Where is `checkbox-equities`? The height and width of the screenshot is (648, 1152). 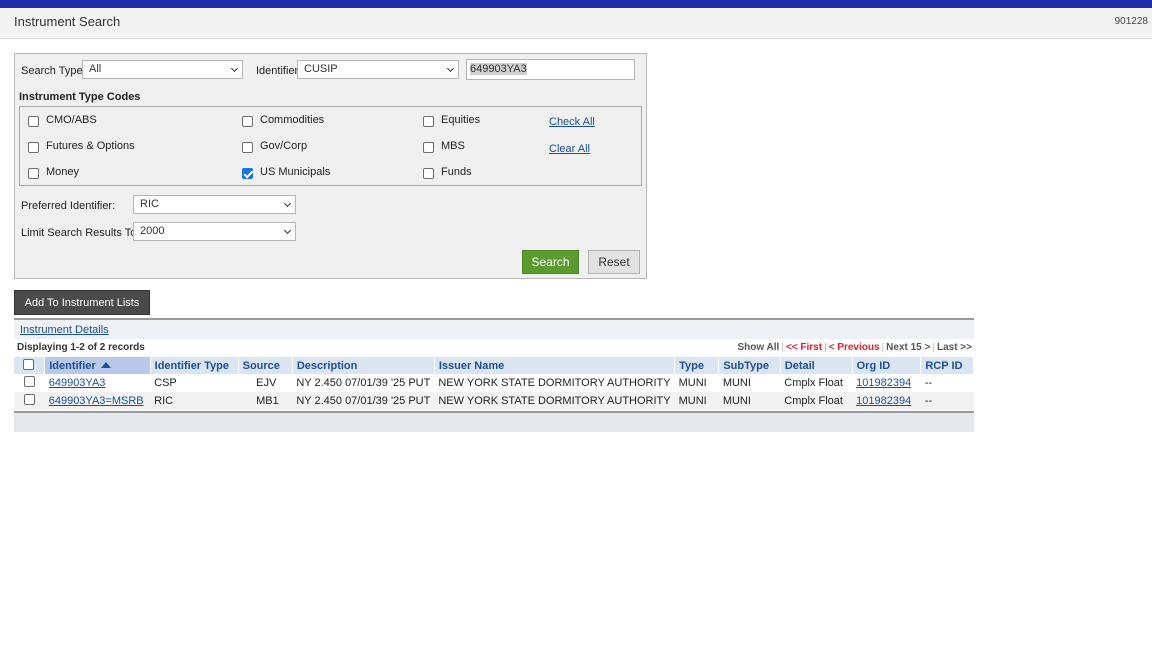 checkbox-equities is located at coordinates (428, 121).